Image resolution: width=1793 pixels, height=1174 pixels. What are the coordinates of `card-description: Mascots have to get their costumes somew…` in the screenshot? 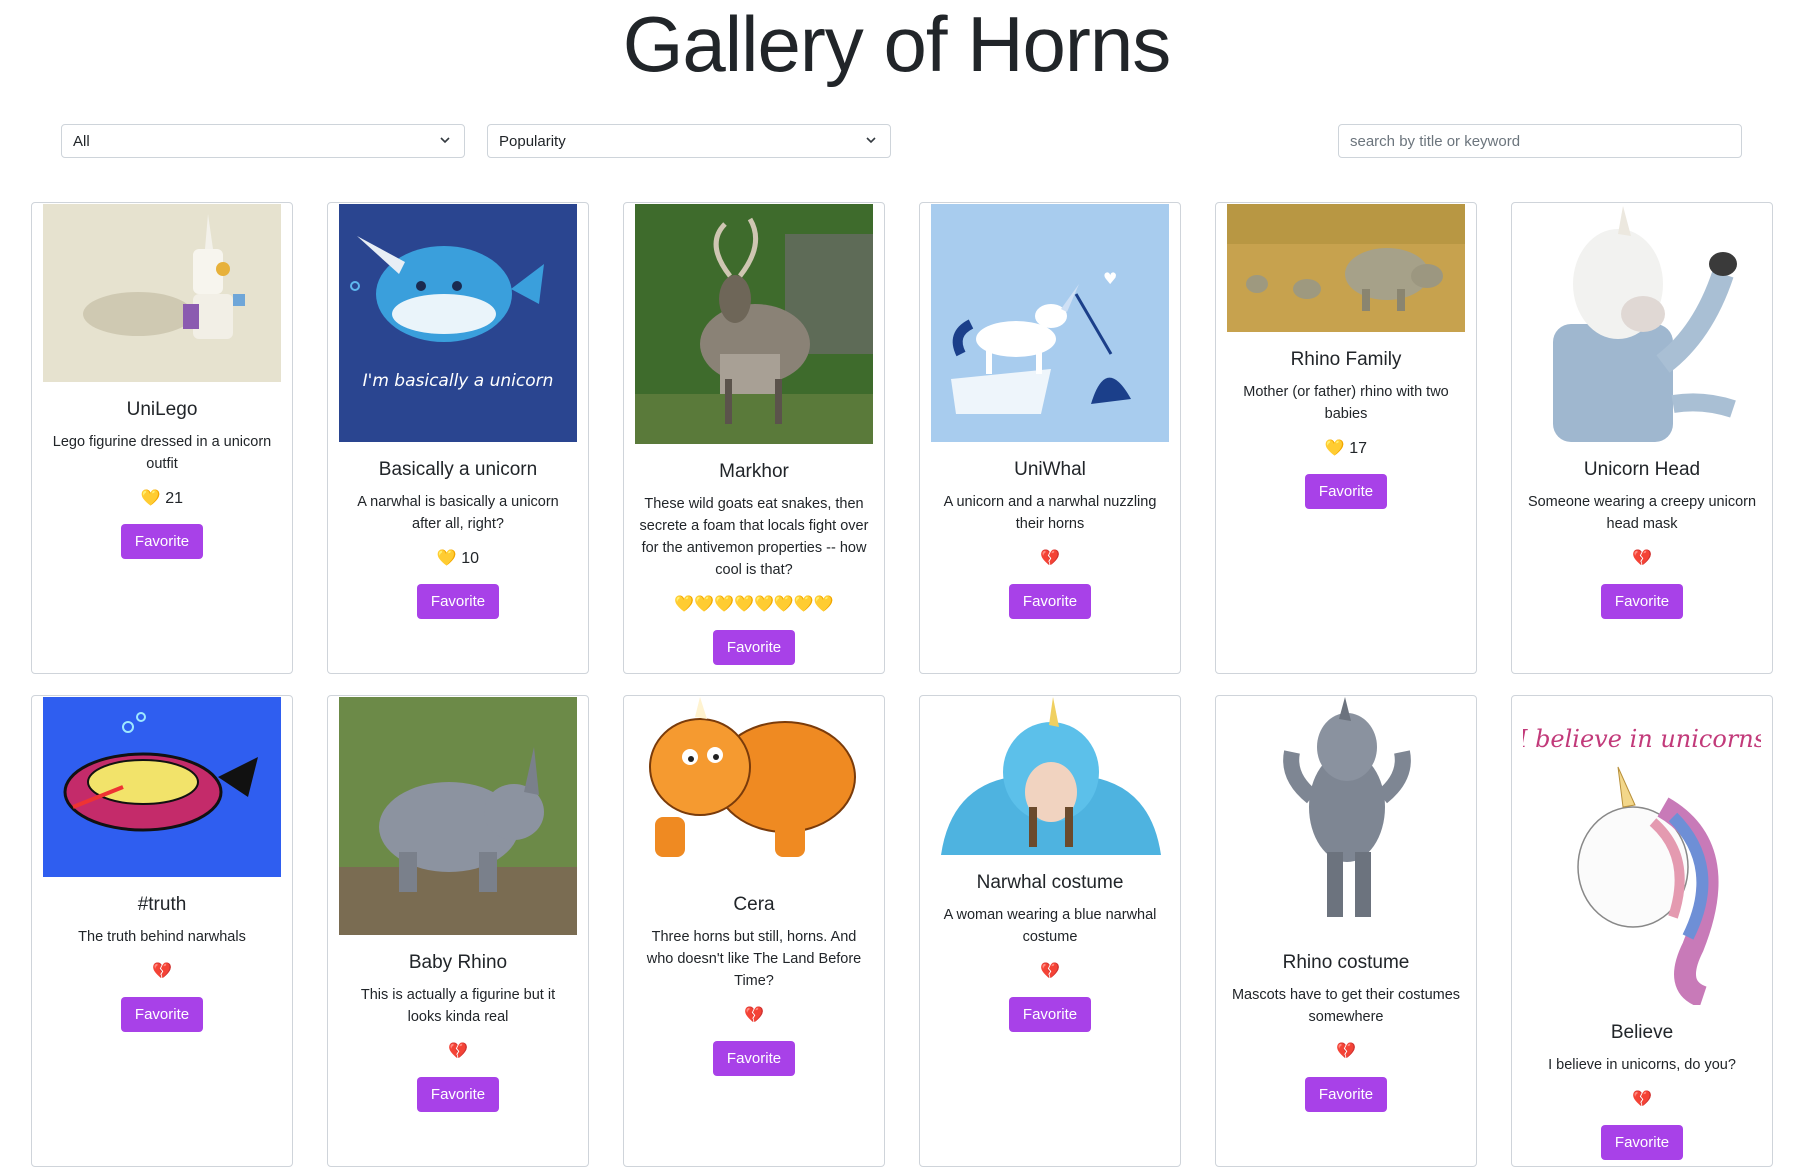 It's located at (1346, 1006).